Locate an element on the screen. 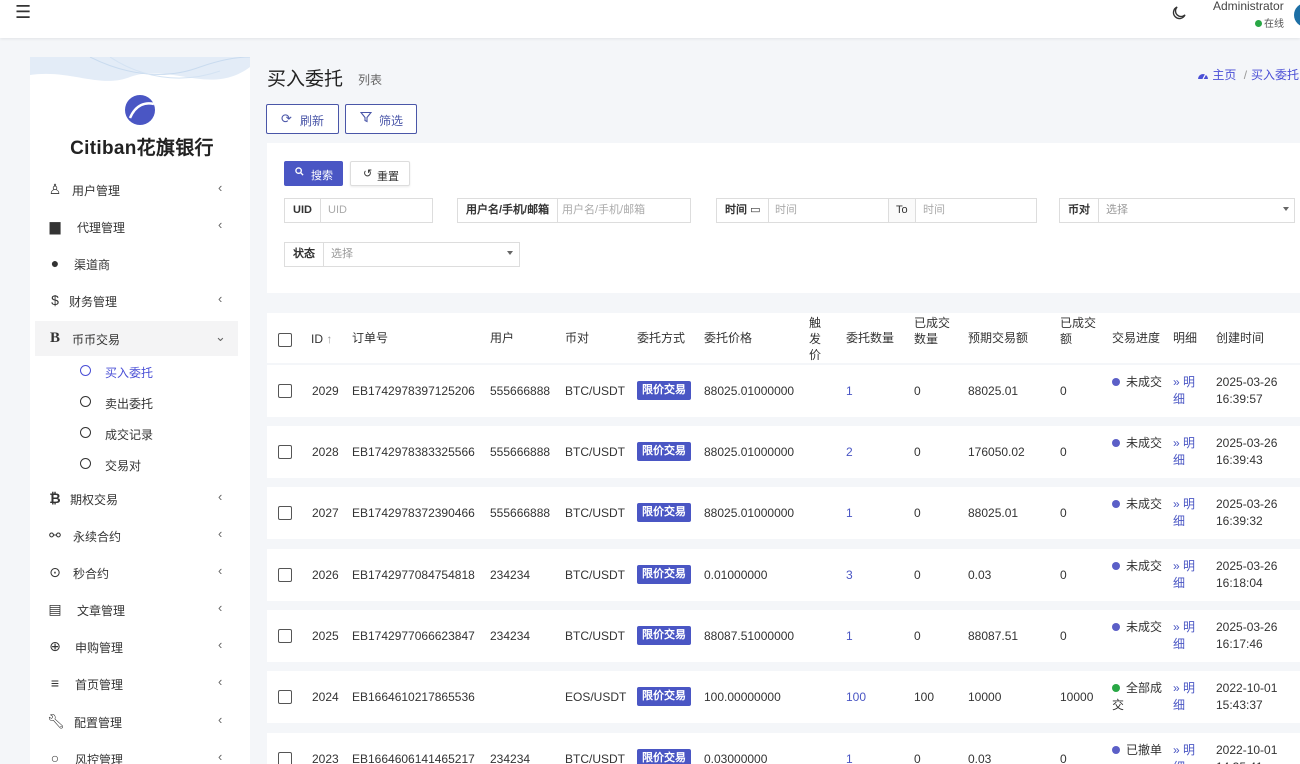 The image size is (1300, 764). status-filter: 状态 选择 is located at coordinates (402, 254).